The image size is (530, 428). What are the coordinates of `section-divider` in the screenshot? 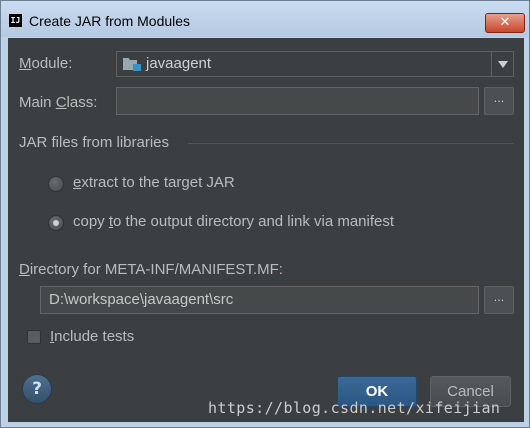 It's located at (351, 143).